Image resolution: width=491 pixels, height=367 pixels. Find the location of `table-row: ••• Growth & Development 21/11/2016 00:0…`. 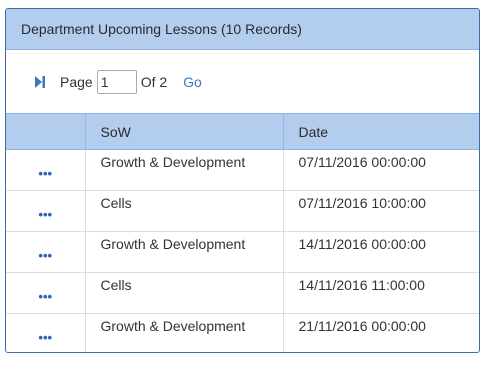

table-row: ••• Growth & Development 21/11/2016 00:0… is located at coordinates (242, 333).